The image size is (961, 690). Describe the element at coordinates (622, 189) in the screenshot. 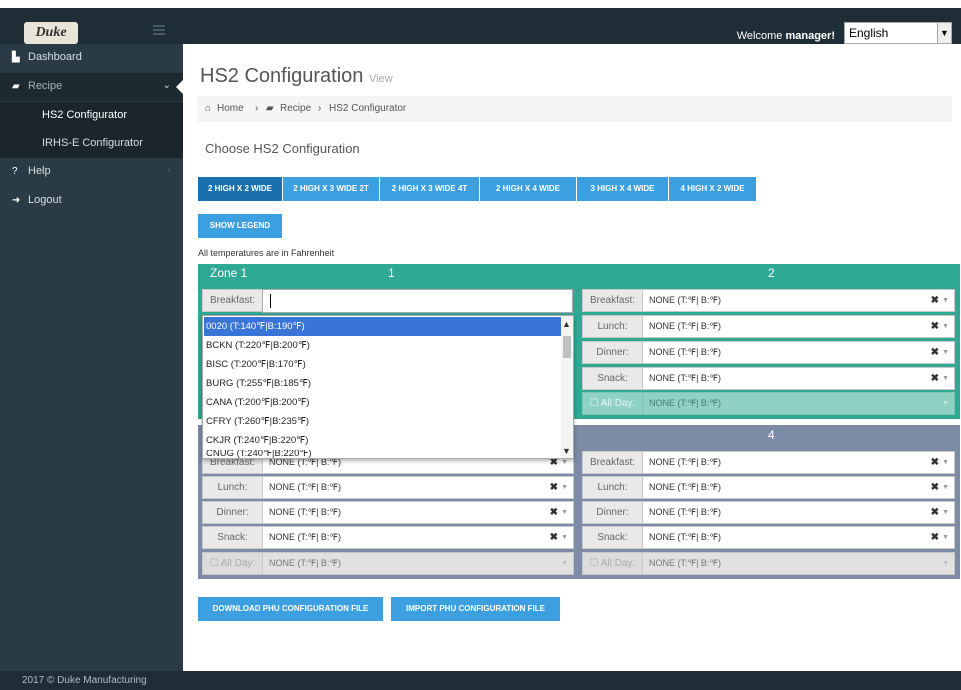

I see `tab-3x4: 3 HIGH X 4 WIDE` at that location.